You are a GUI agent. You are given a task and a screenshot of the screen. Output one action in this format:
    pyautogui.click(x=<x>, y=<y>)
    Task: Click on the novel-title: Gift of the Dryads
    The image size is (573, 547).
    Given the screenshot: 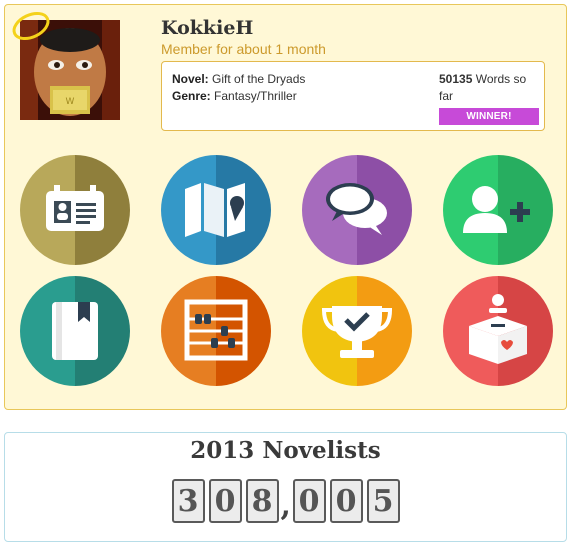 What is the action you would take?
    pyautogui.click(x=258, y=79)
    